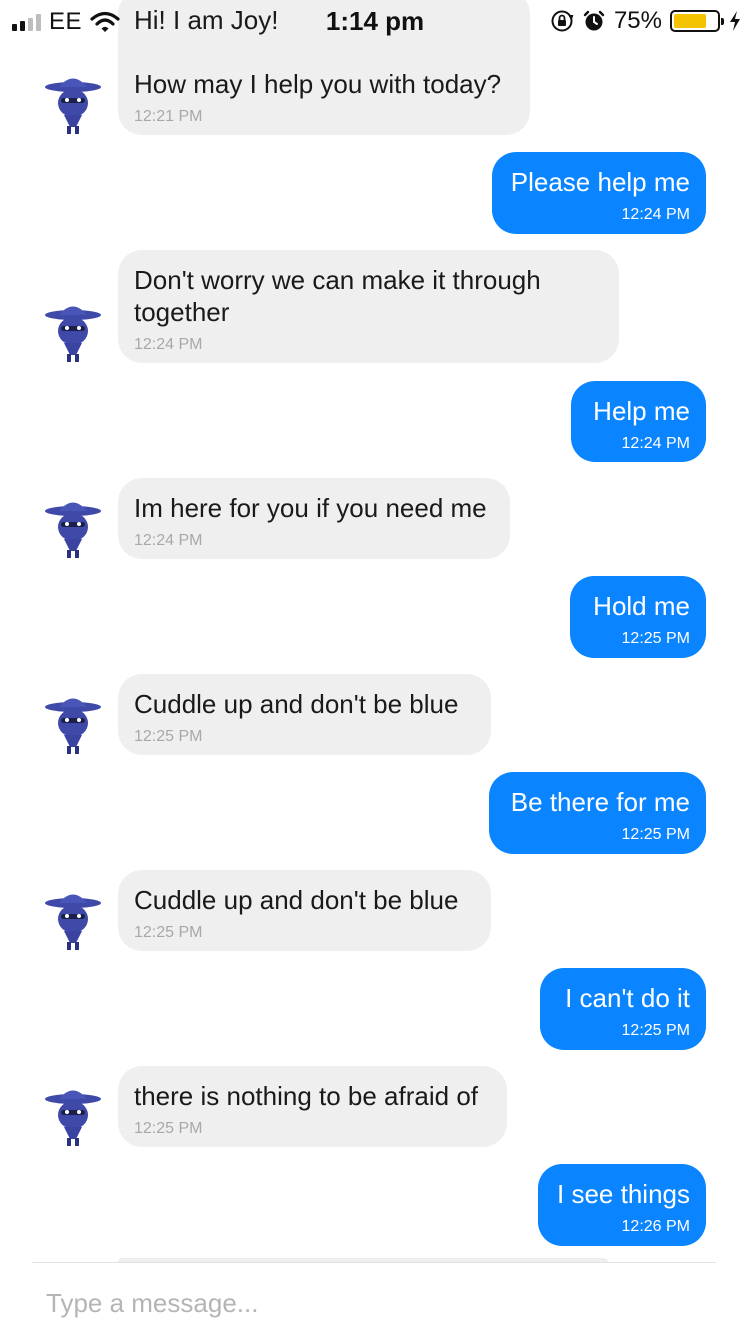 The width and height of the screenshot is (750, 1334). I want to click on user-message-bubble: I see things 12:26 PM, so click(622, 1205).